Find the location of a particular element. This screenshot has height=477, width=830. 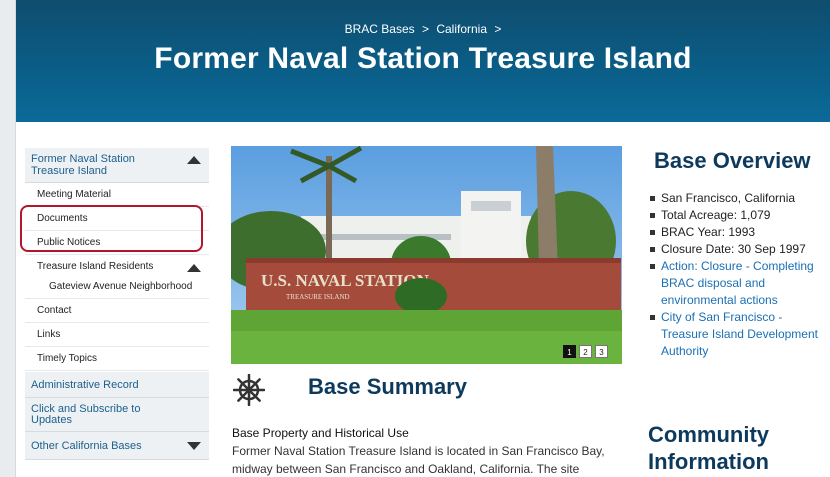

breadcrumb-brac-bases: BRAC Bases is located at coordinates (380, 29).